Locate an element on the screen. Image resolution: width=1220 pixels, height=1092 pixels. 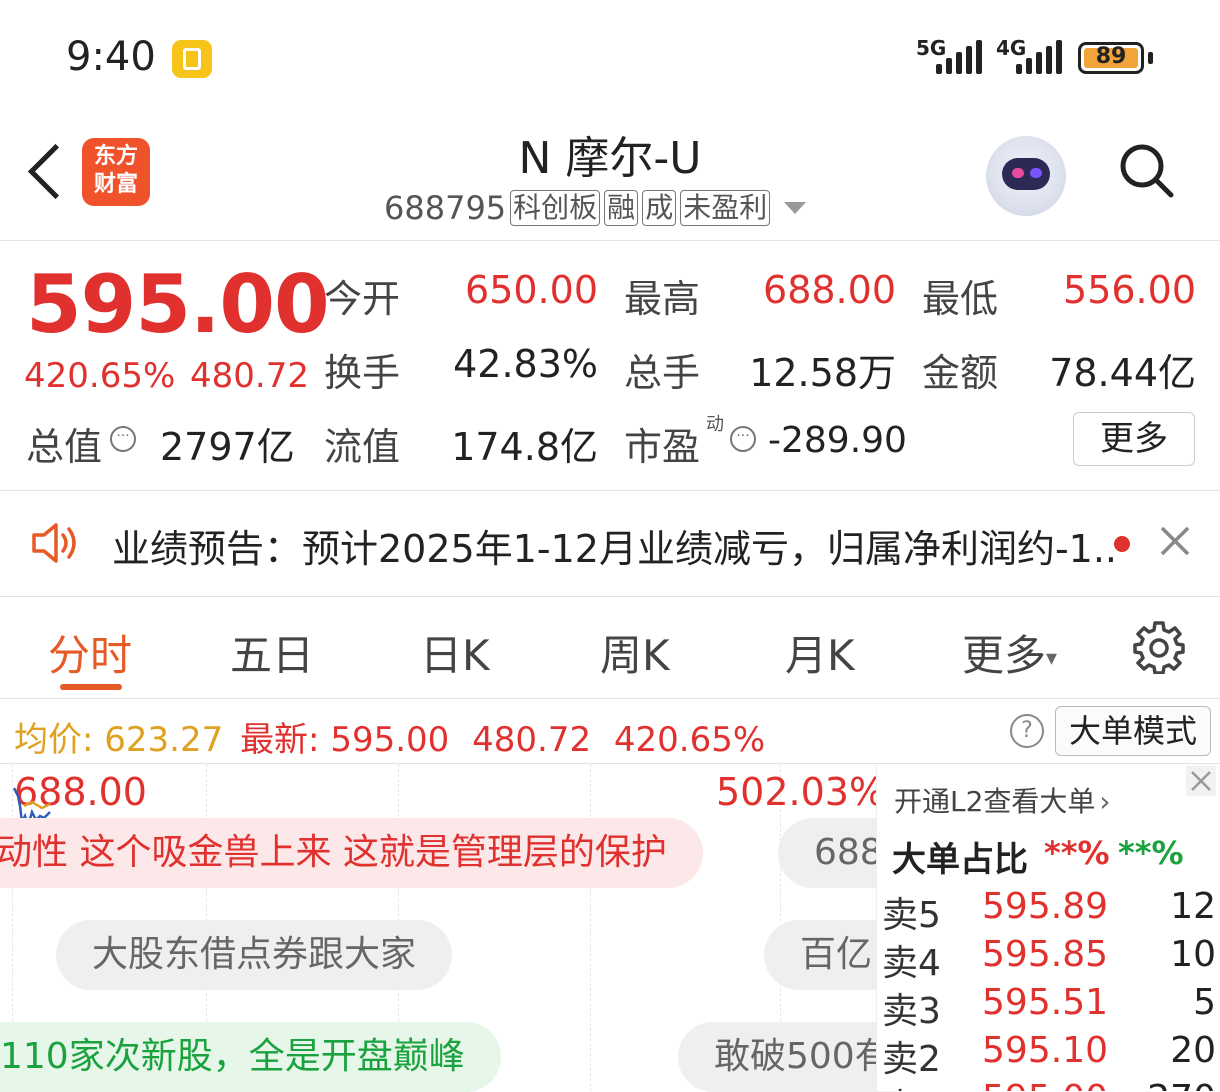
ask-row: 卖1 595.00 270 is located at coordinates (1049, 1084).